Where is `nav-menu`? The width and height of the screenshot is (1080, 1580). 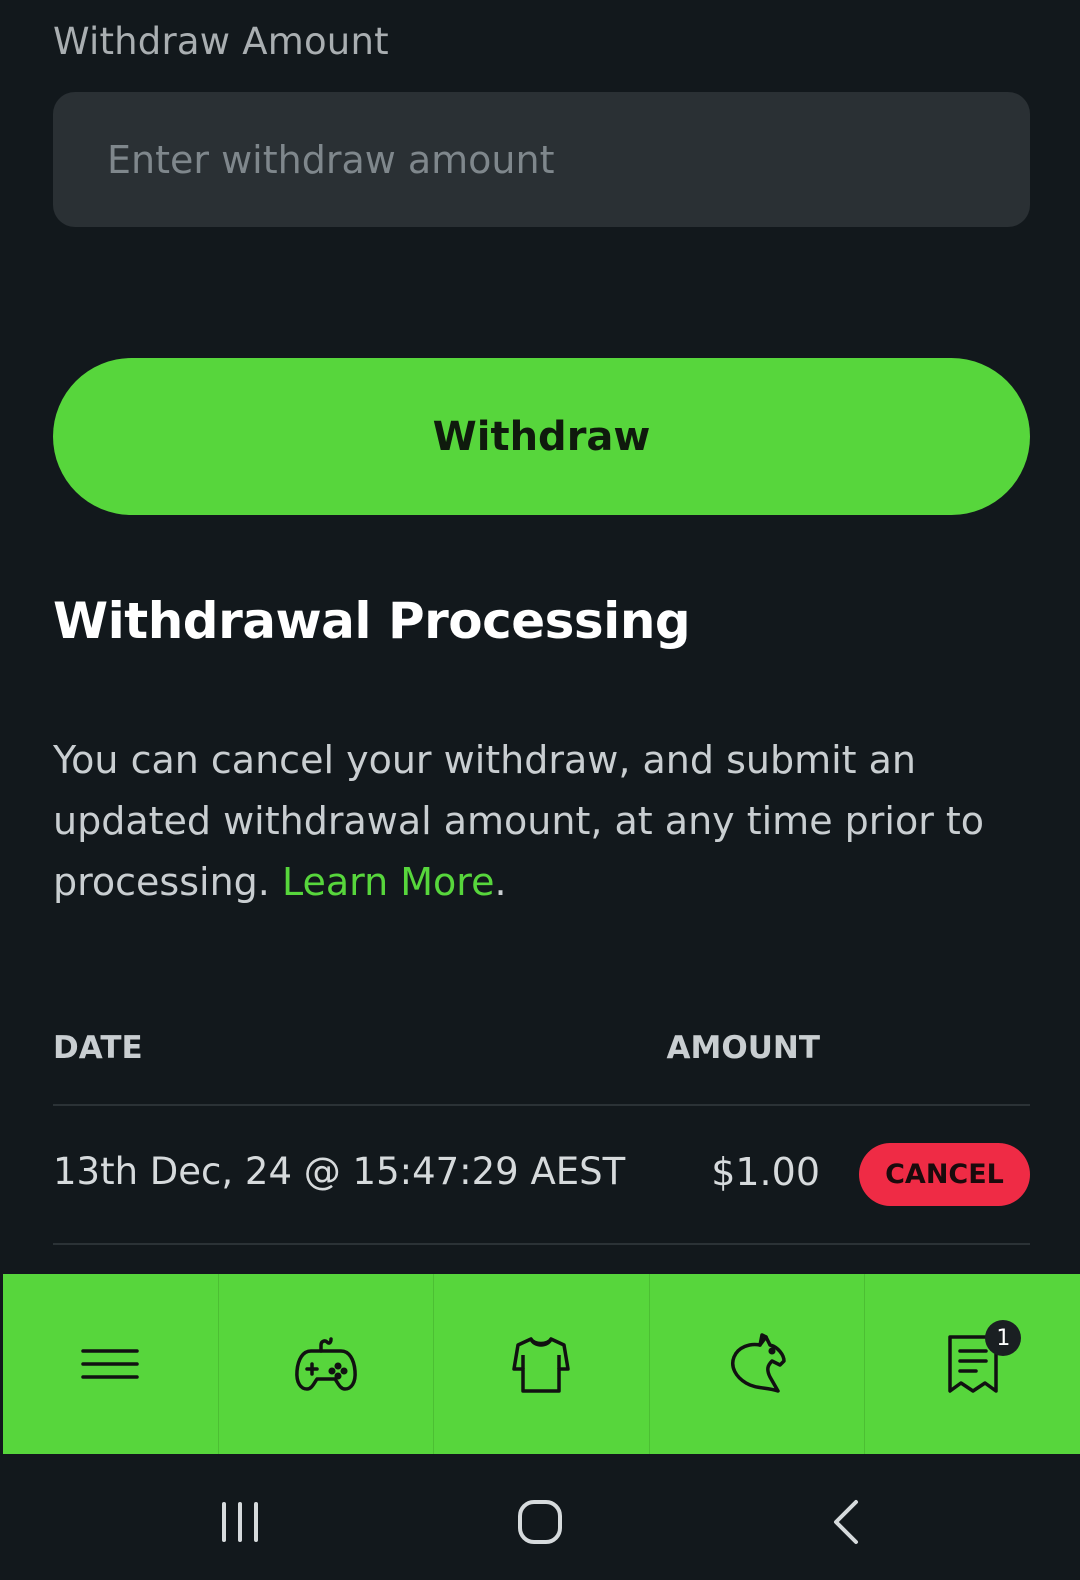 nav-menu is located at coordinates (111, 1364).